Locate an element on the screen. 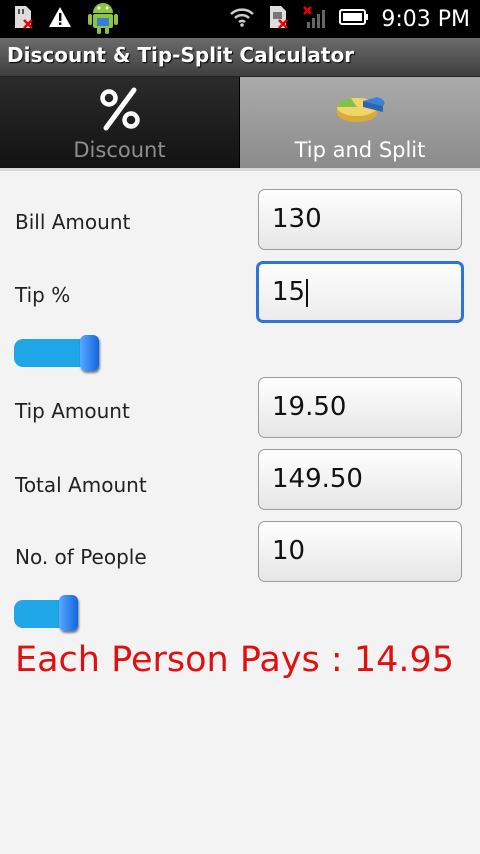 This screenshot has width=480, height=854. warning-icon is located at coordinates (60, 19).